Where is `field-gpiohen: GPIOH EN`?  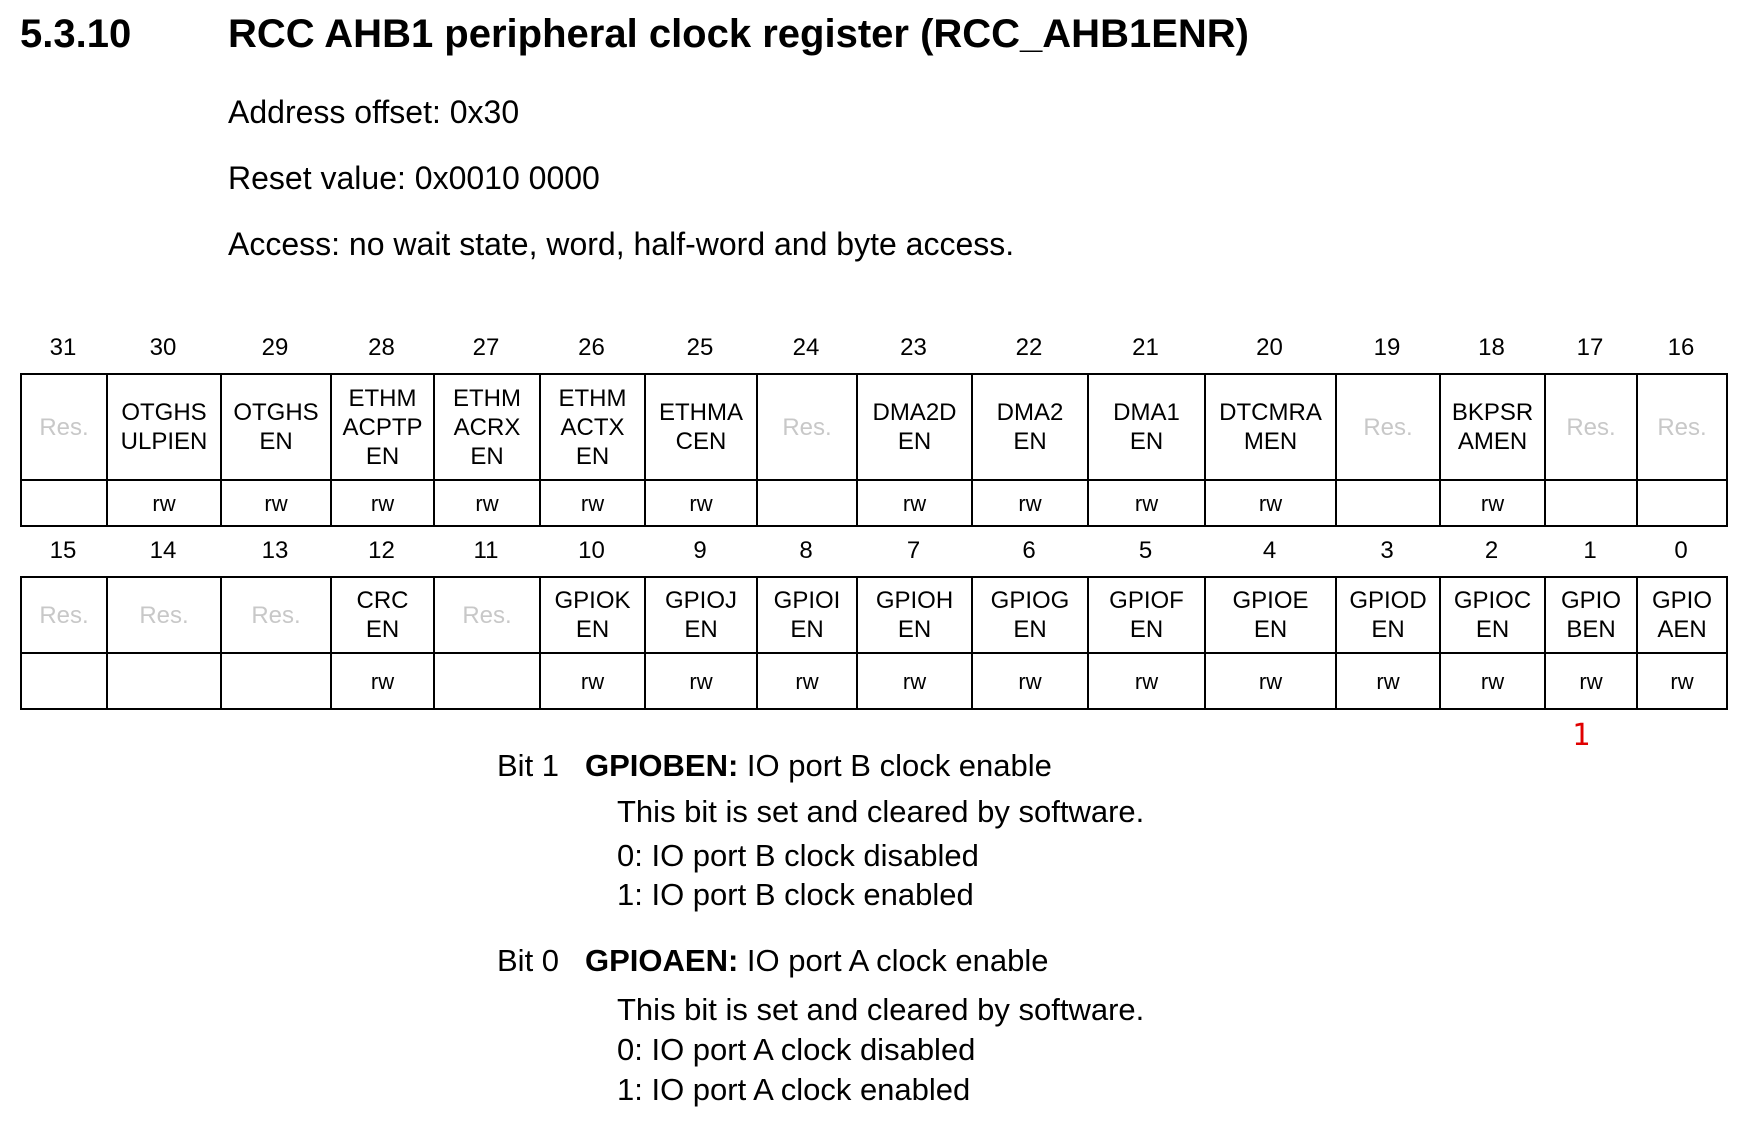 field-gpiohen: GPIOH EN is located at coordinates (914, 615).